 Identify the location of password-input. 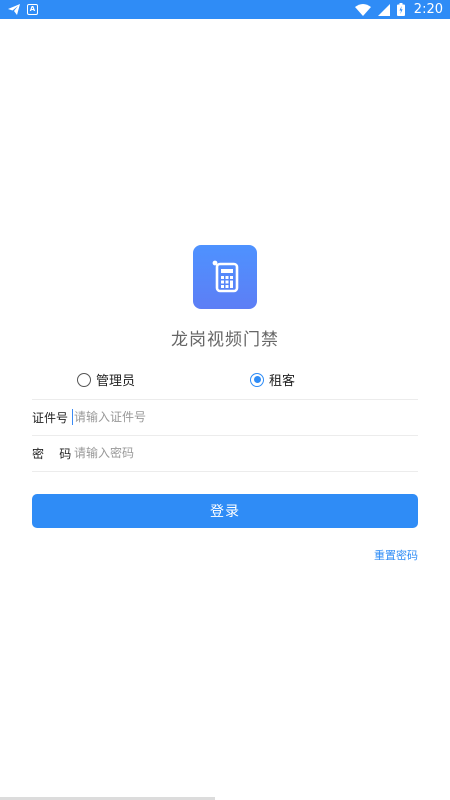
(245, 453).